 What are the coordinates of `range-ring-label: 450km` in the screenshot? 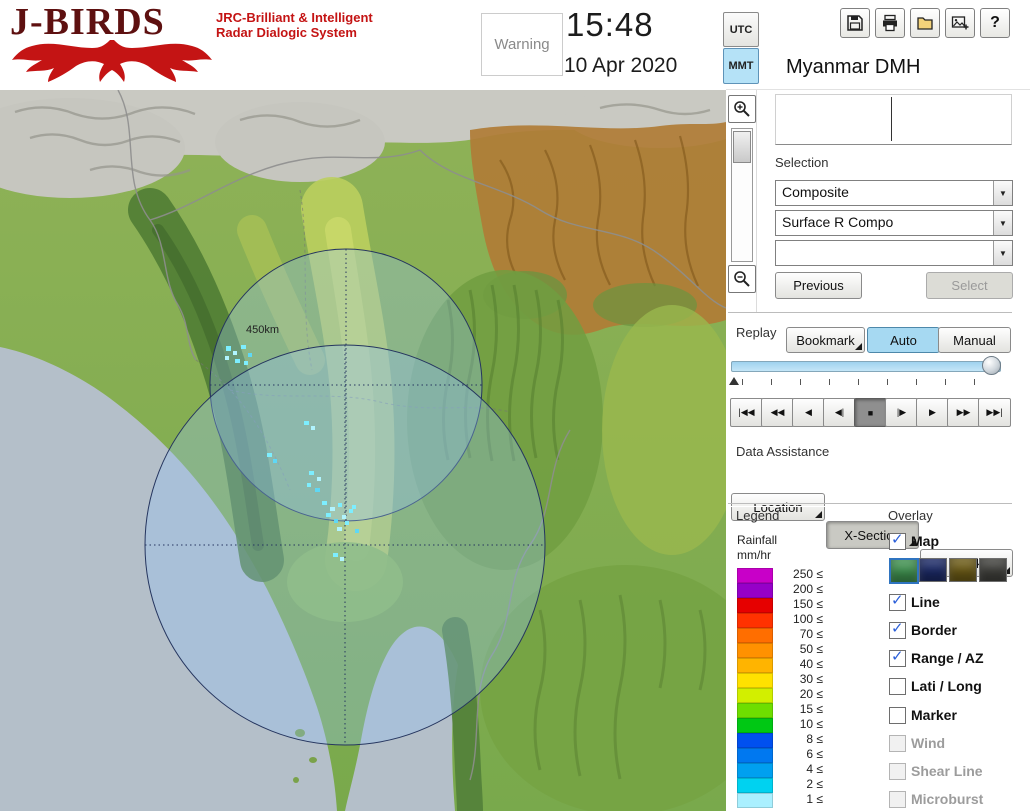 It's located at (262, 330).